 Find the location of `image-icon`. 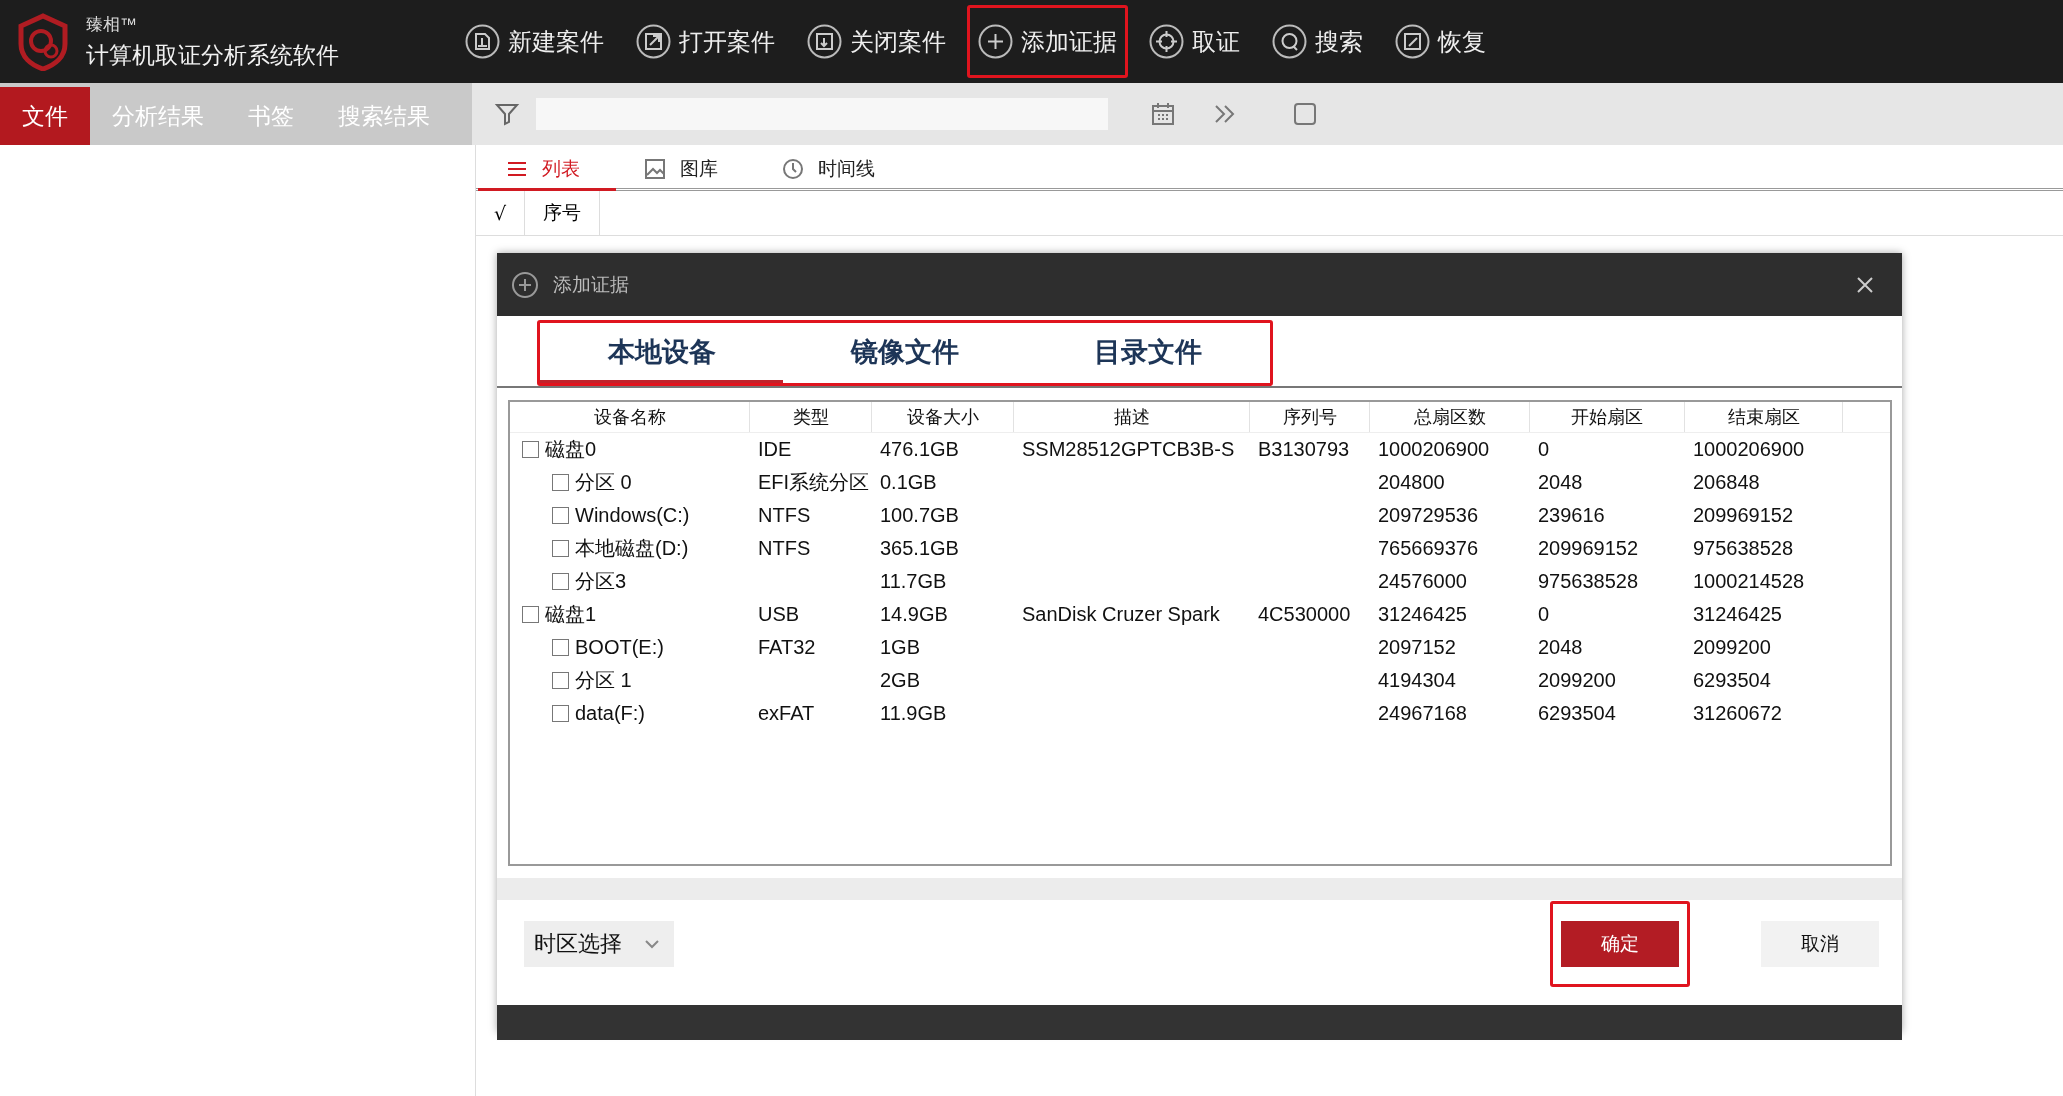

image-icon is located at coordinates (655, 169).